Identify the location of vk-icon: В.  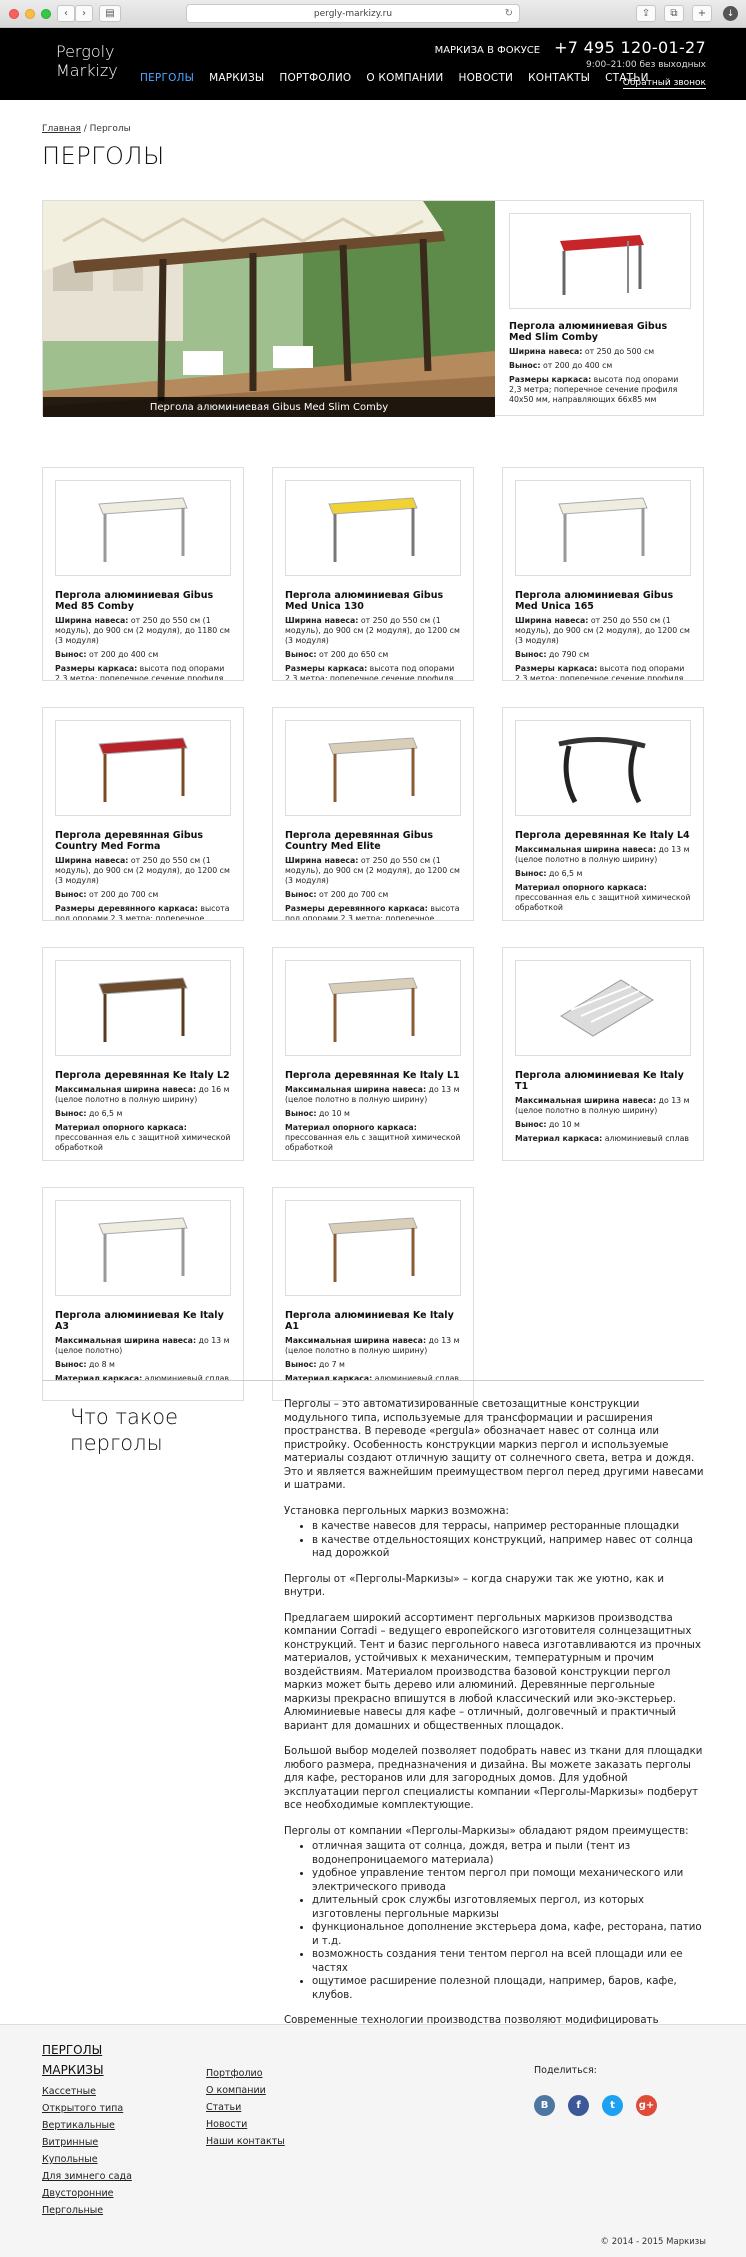
(544, 2105).